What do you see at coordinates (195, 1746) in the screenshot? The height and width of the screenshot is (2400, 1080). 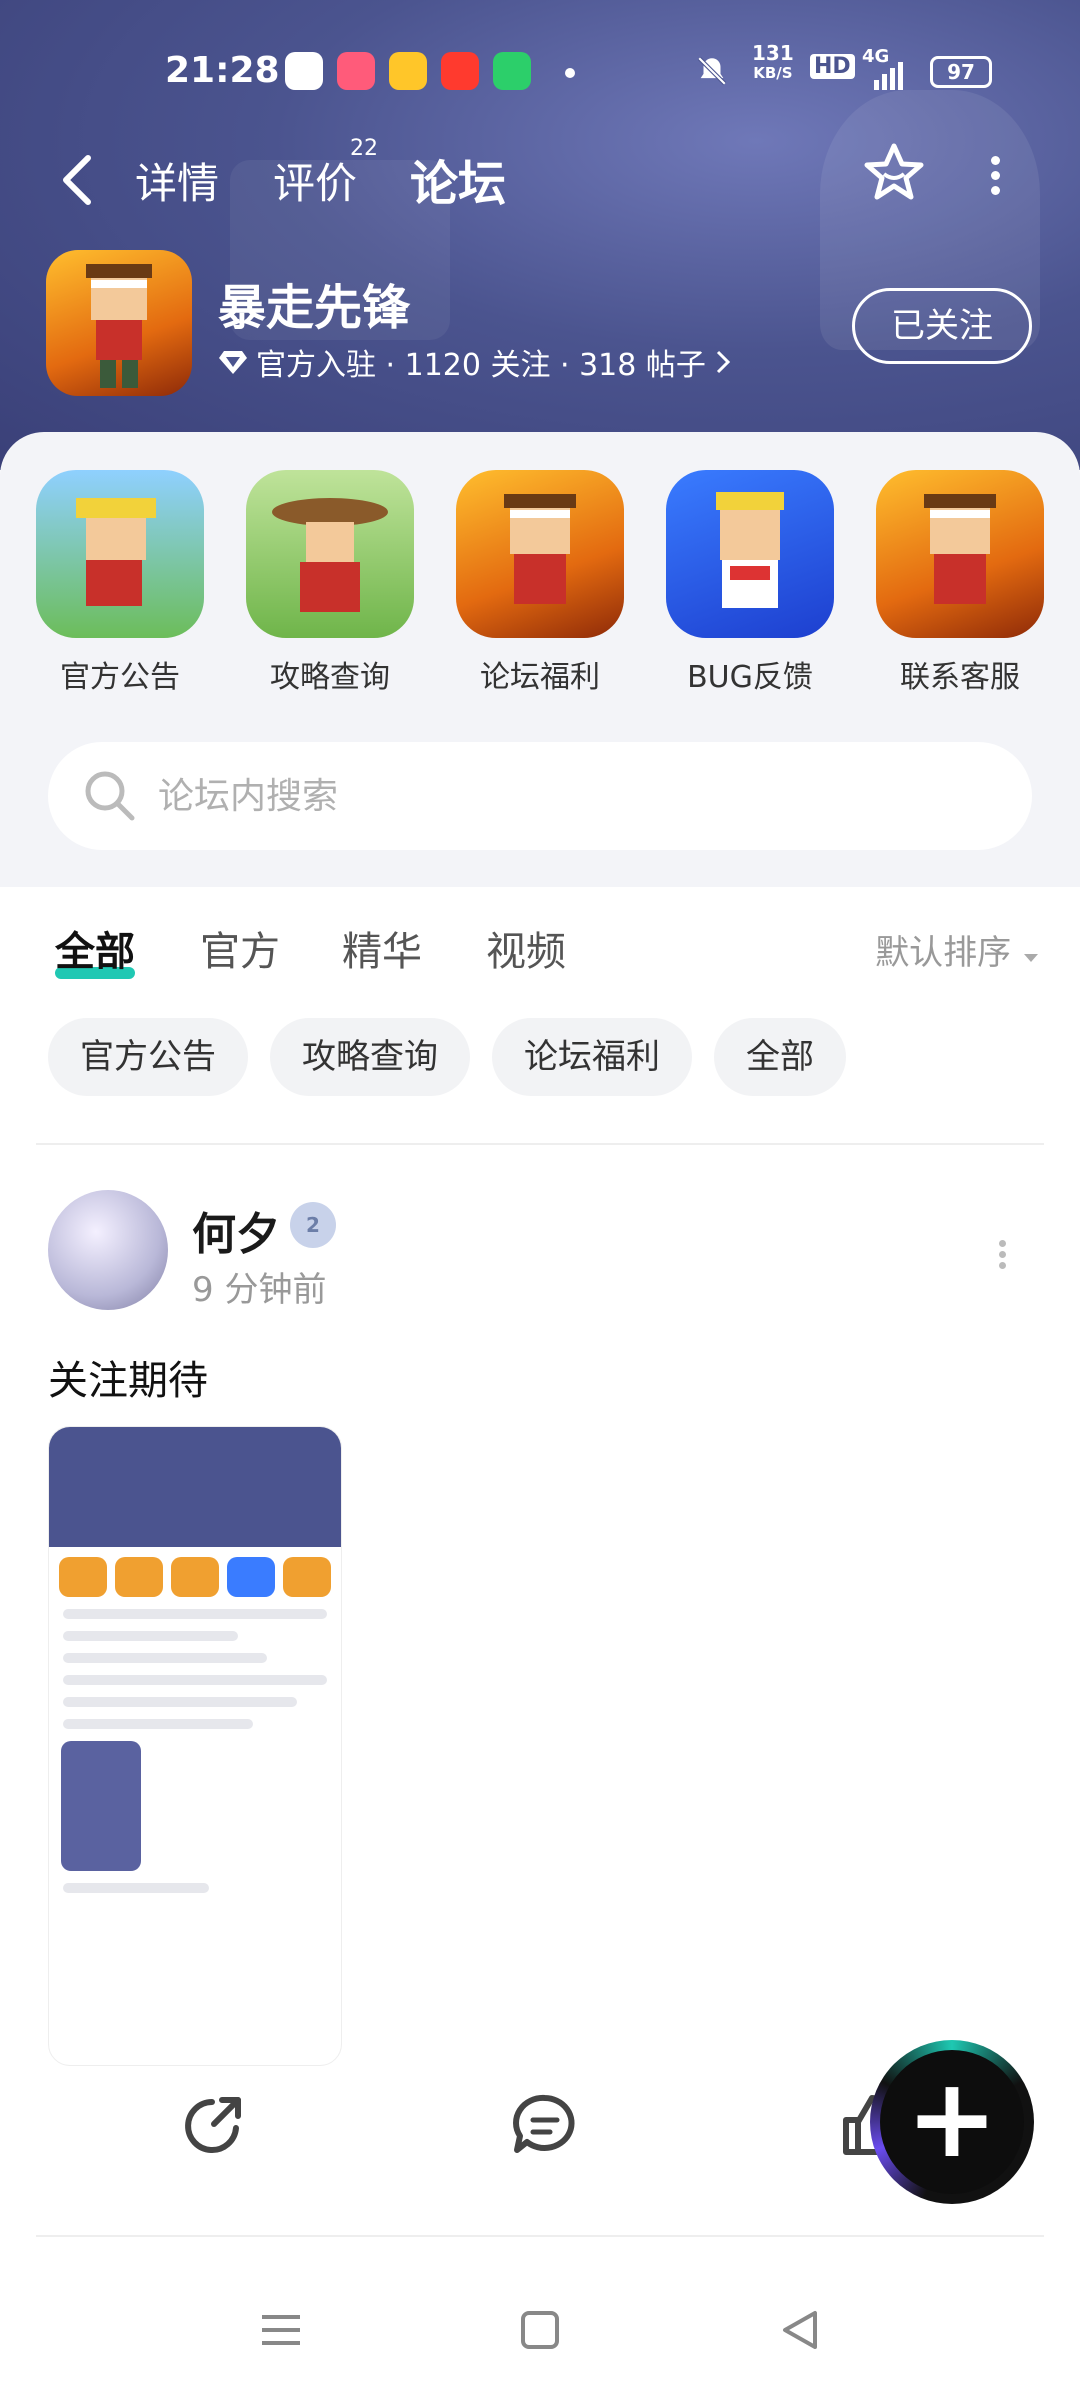 I see `post-image-thumbnail` at bounding box center [195, 1746].